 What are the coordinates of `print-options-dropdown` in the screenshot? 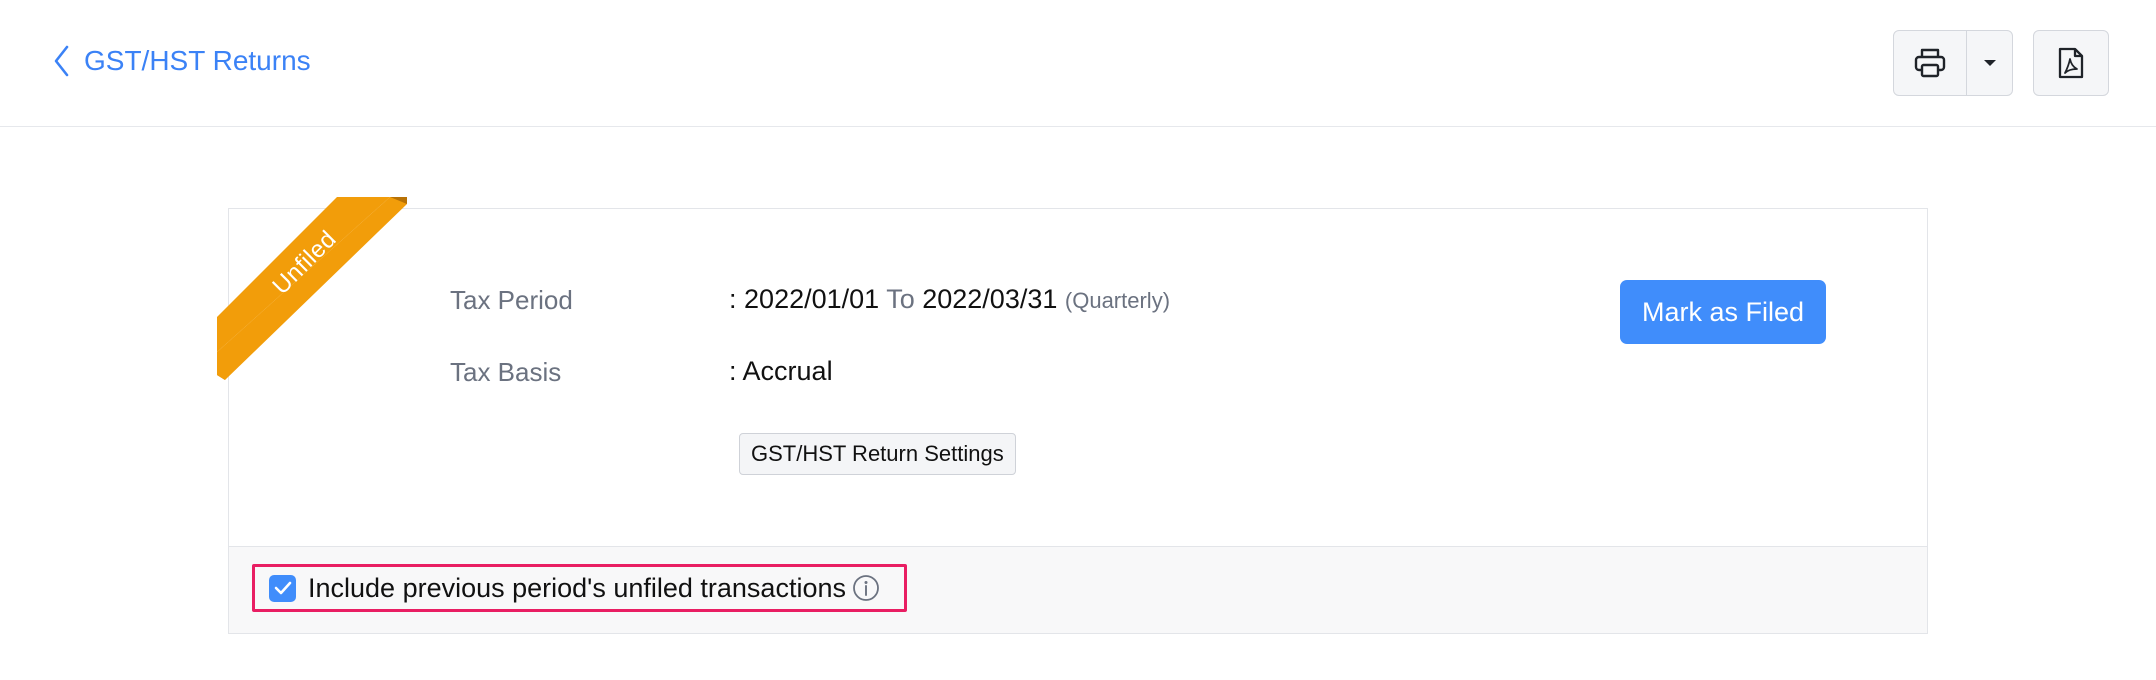 It's located at (1989, 63).